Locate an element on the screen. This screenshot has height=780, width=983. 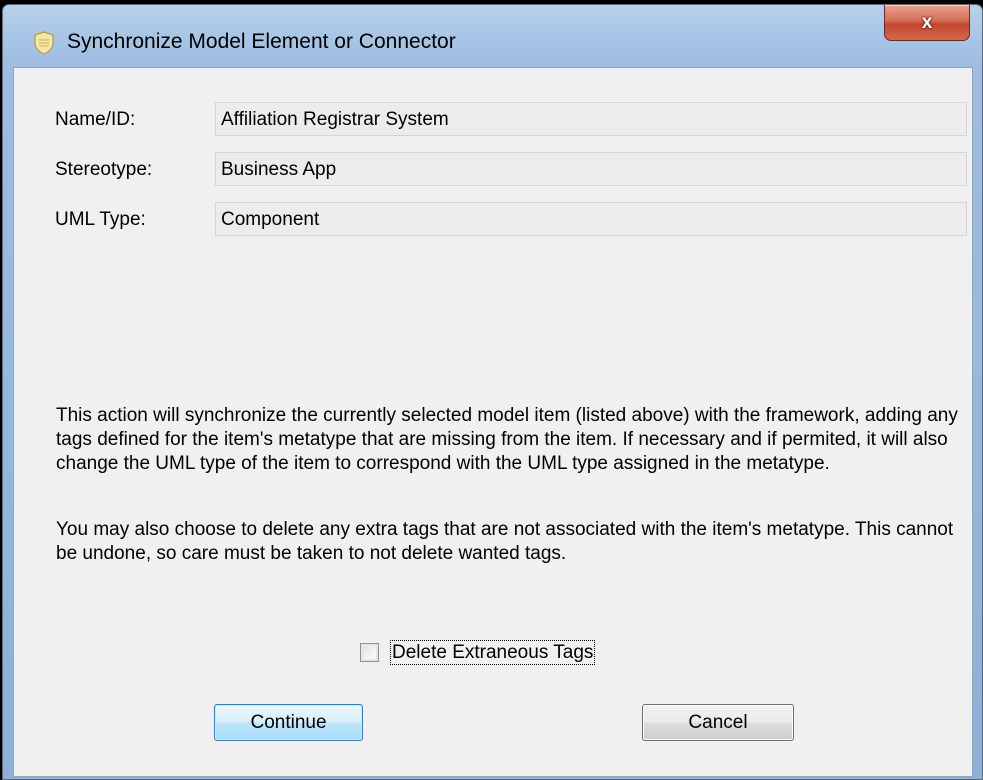
cancel-button: Cancel is located at coordinates (718, 722).